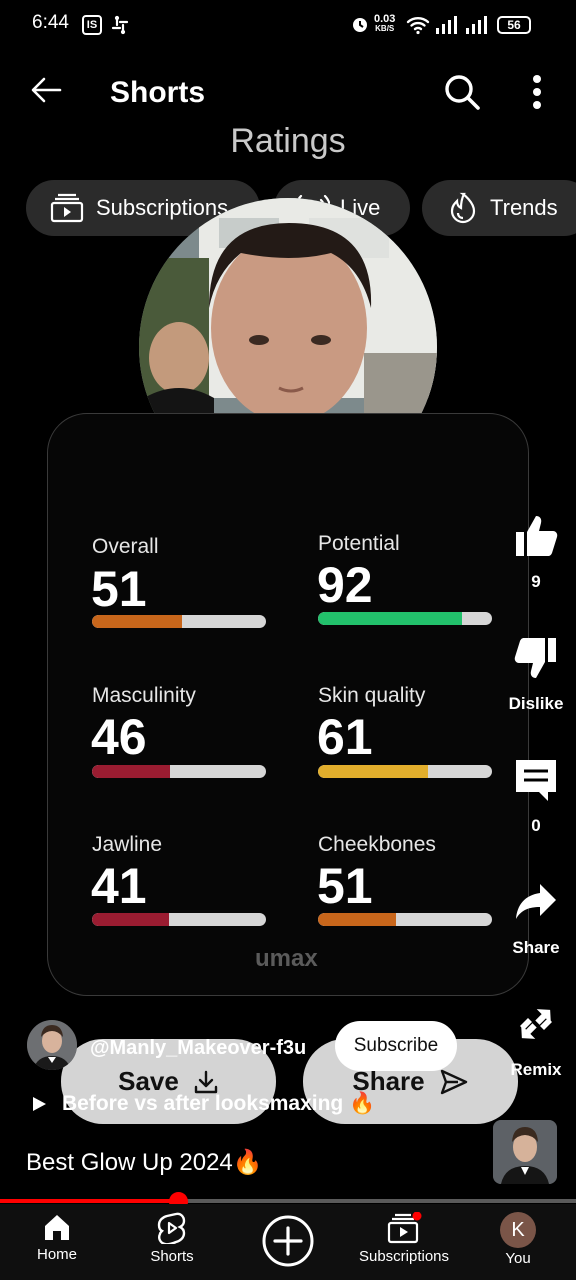  I want to click on download-icon, so click(206, 1081).